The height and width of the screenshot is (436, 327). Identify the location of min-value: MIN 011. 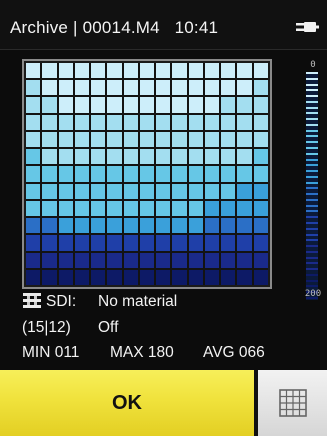
(51, 352).